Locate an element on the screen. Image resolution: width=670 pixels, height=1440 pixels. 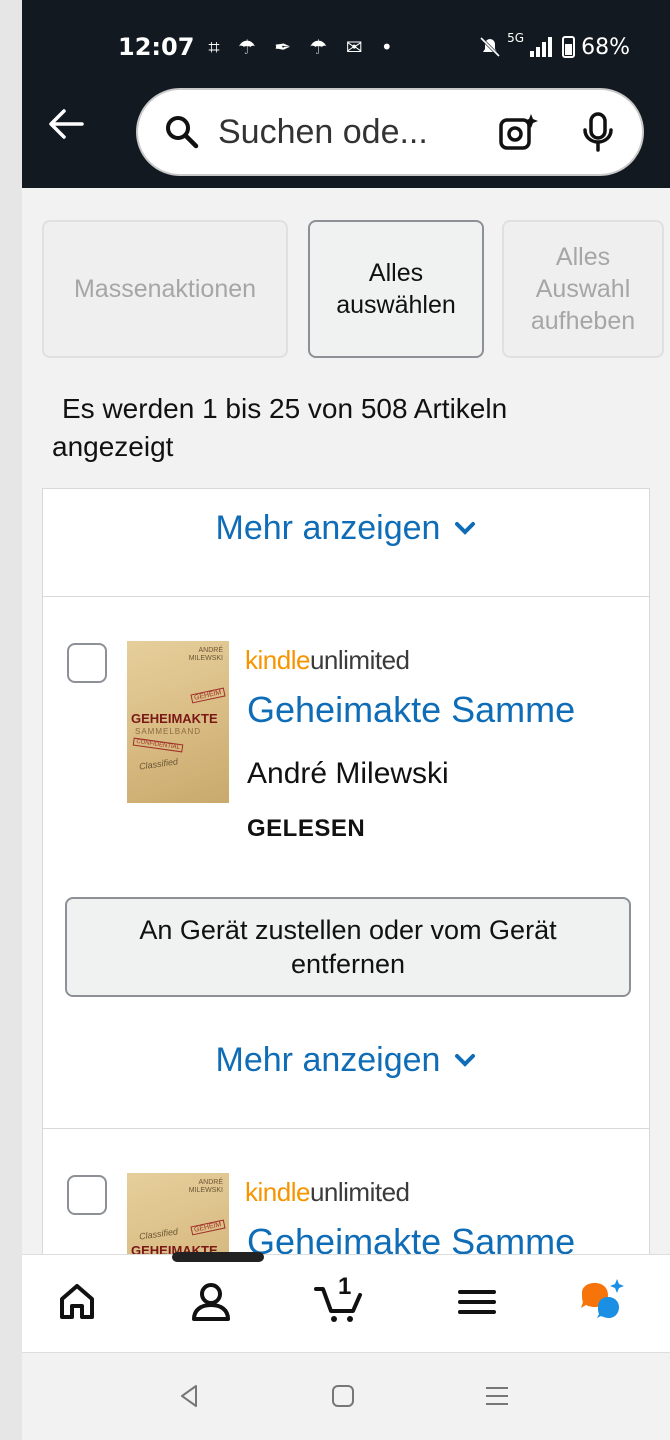
status-right: 5G 68% is located at coordinates (554, 45).